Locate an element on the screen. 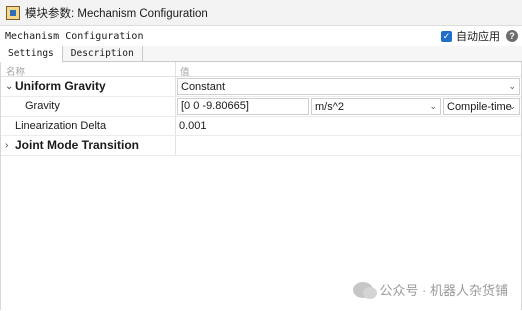 The height and width of the screenshot is (311, 522). watermark-text: 公众号 · 机器人杂货铺 is located at coordinates (443, 290).